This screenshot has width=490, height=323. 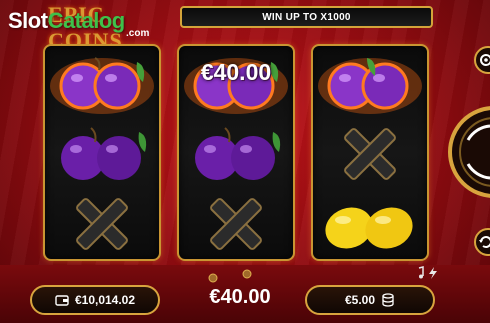 I want to click on watermark-text: SlotCatalog, so click(x=66, y=20).